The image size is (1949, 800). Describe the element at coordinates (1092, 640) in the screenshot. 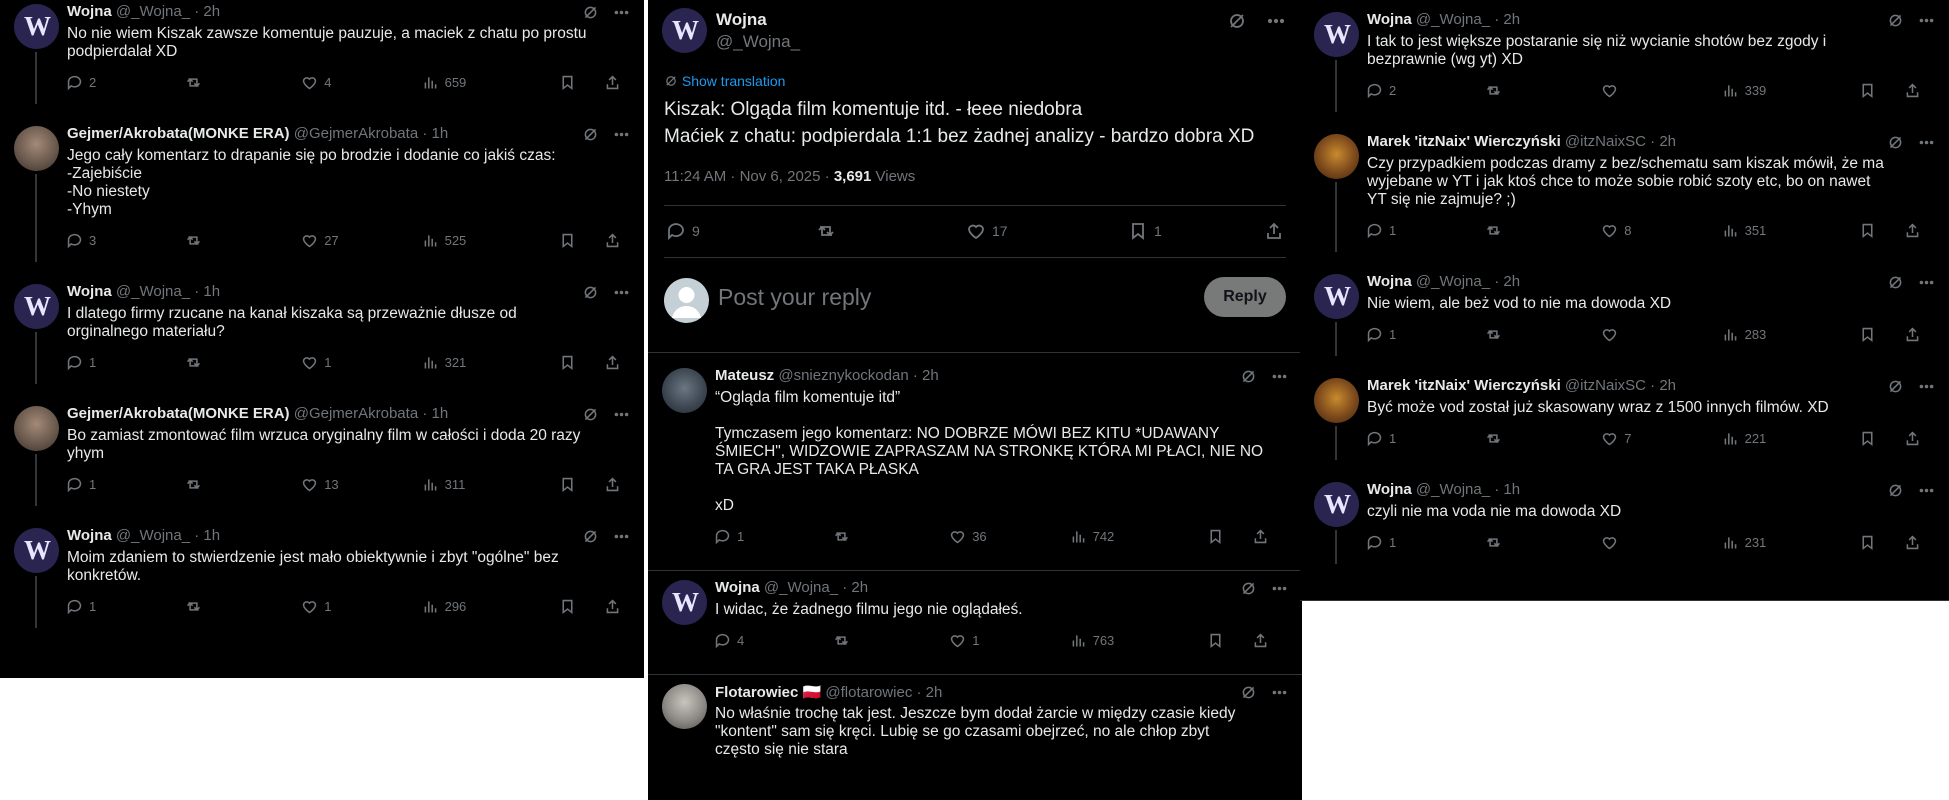

I see `views-action: 763` at that location.